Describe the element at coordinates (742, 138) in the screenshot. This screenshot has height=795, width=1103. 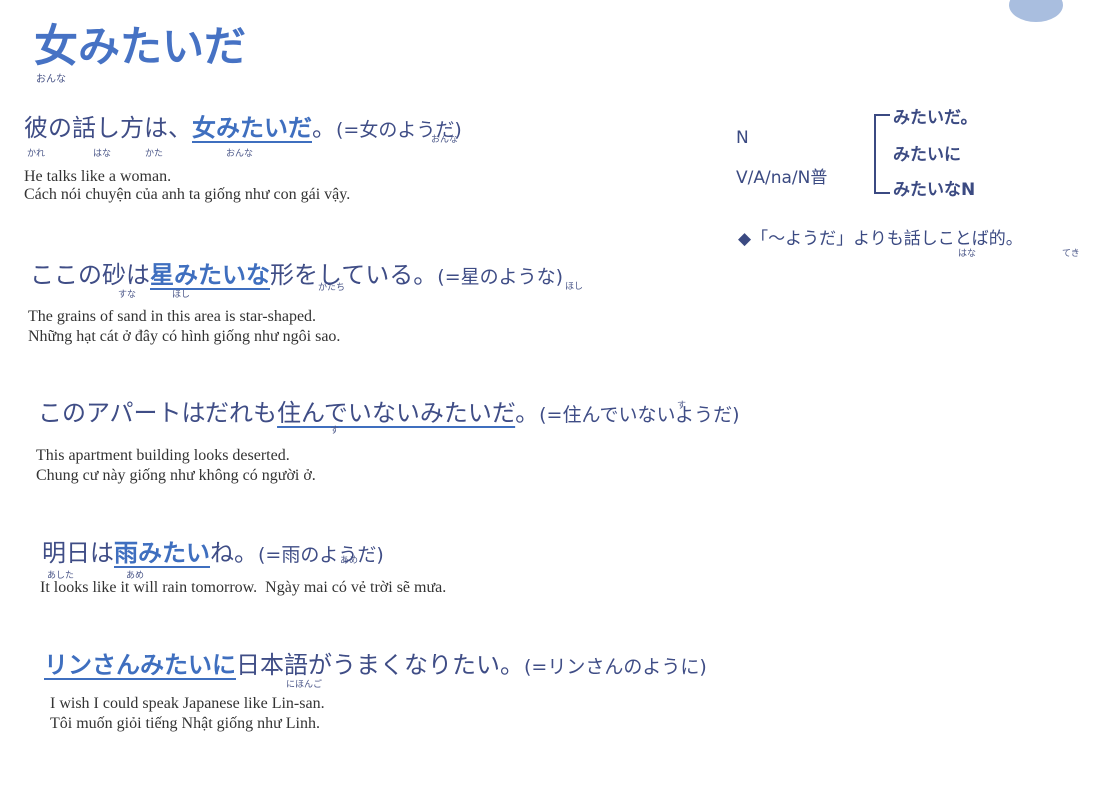
I see `grammar-left-top: N` at that location.